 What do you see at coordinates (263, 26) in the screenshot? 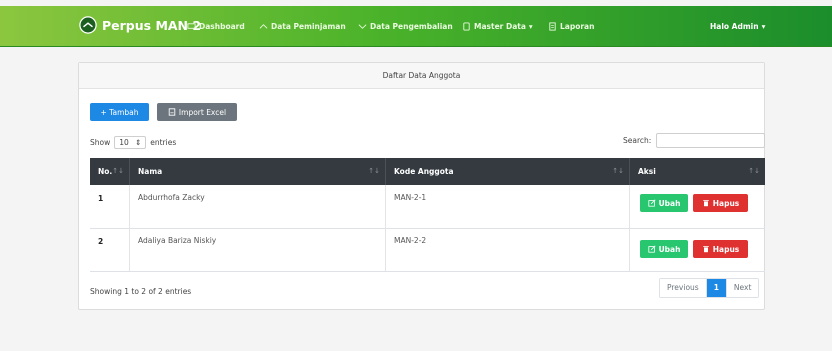
I see `chevron-up-icon` at bounding box center [263, 26].